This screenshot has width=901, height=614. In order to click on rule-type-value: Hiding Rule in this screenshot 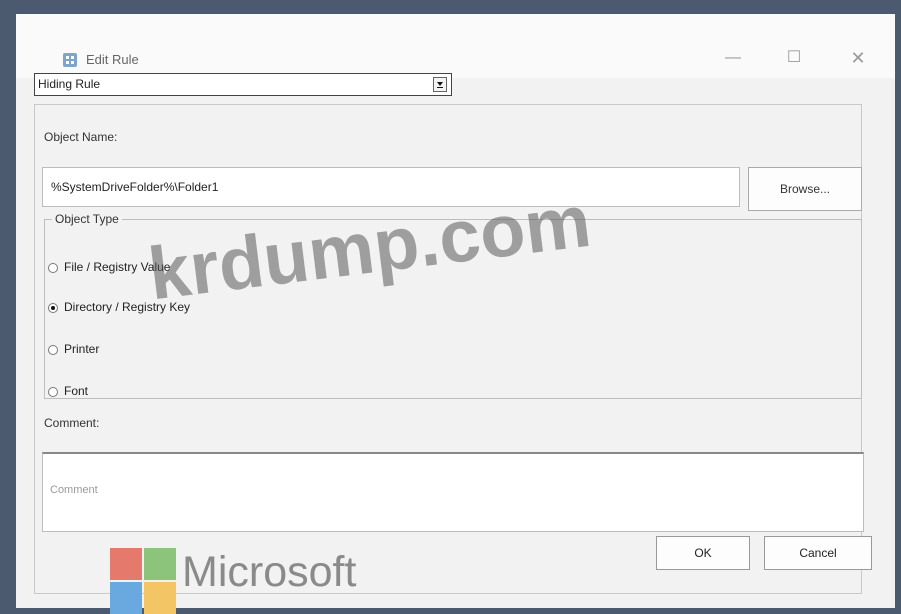, I will do `click(69, 84)`.